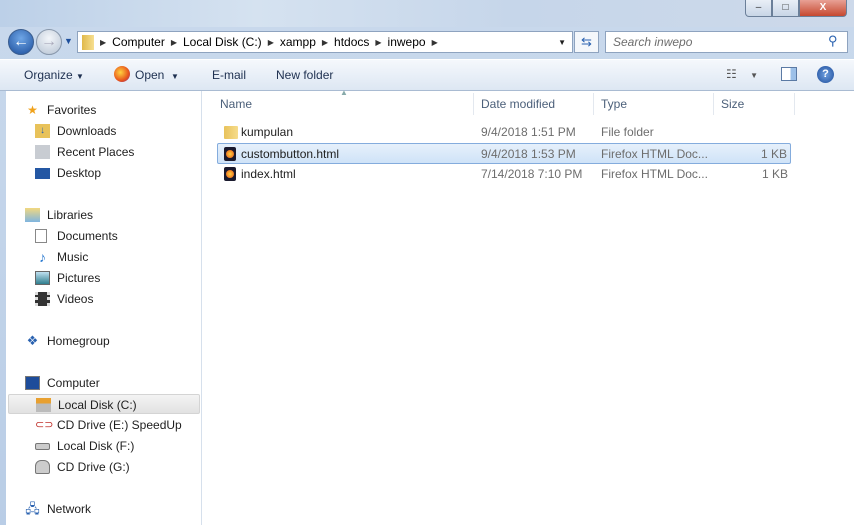 This screenshot has height=525, width=854. Describe the element at coordinates (42, 152) in the screenshot. I see `recent-places-icon` at that location.